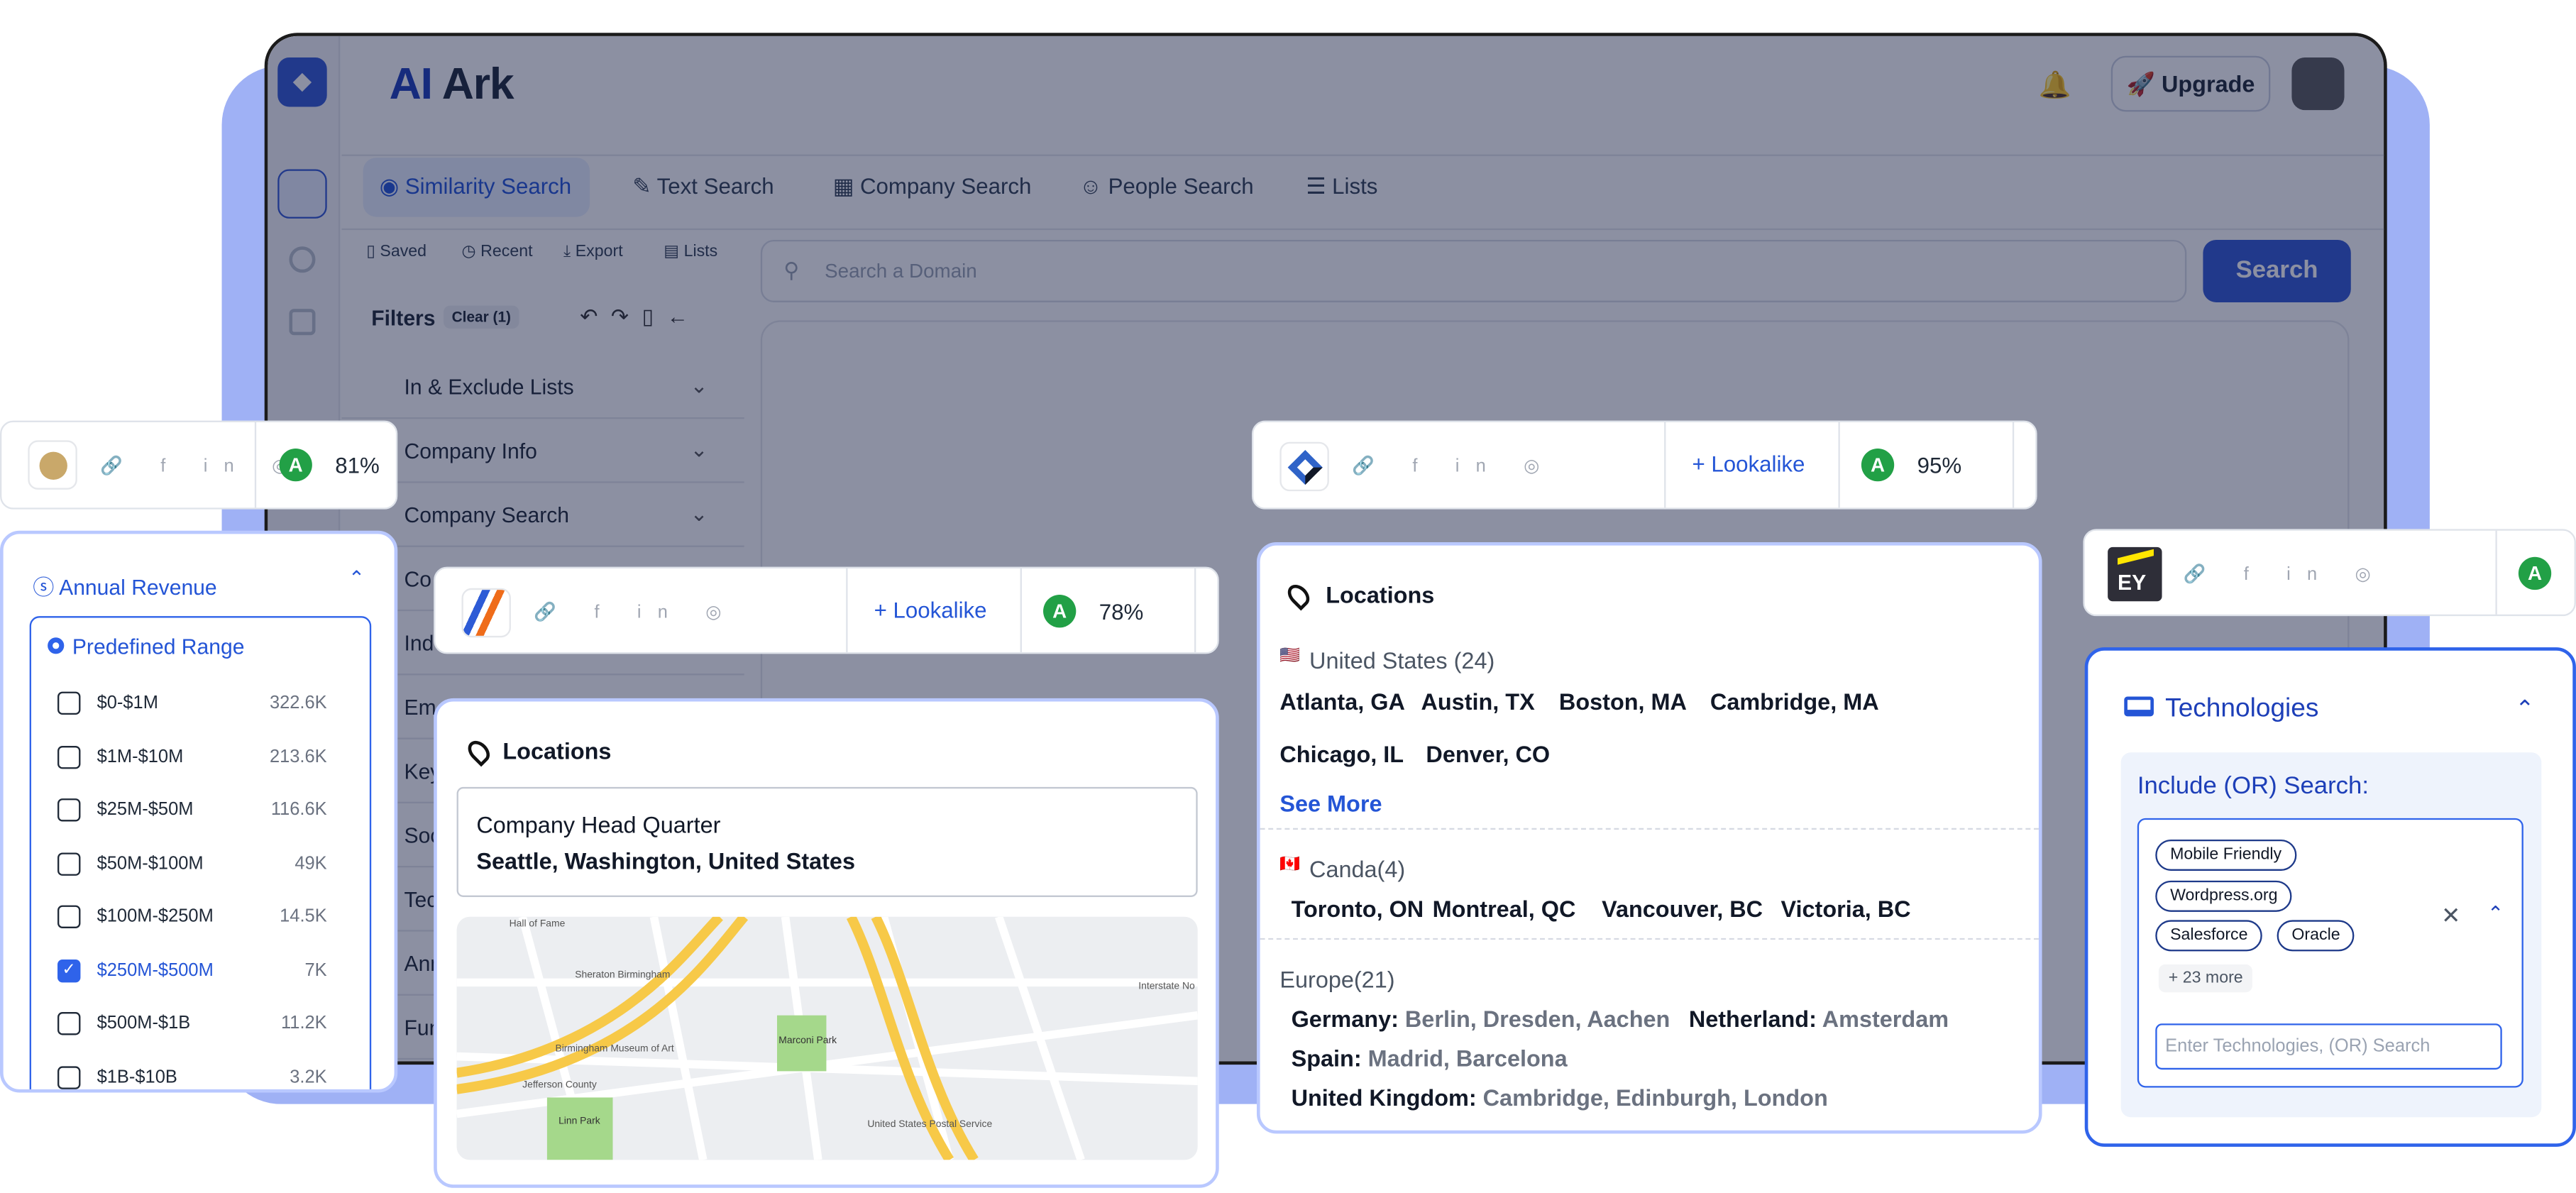 The image size is (2576, 1193). Describe the element at coordinates (1504, 908) in the screenshot. I see `city: Montreal, QC` at that location.